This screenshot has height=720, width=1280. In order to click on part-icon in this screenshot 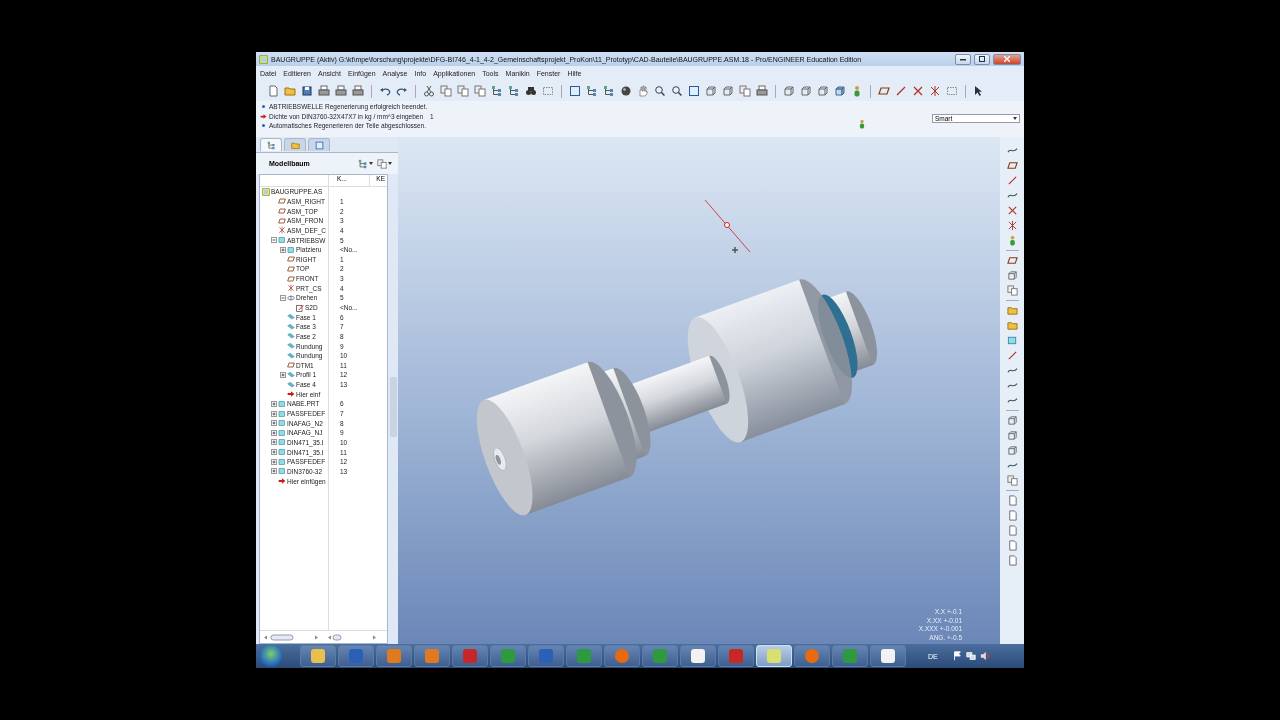, I will do `click(1012, 340)`.